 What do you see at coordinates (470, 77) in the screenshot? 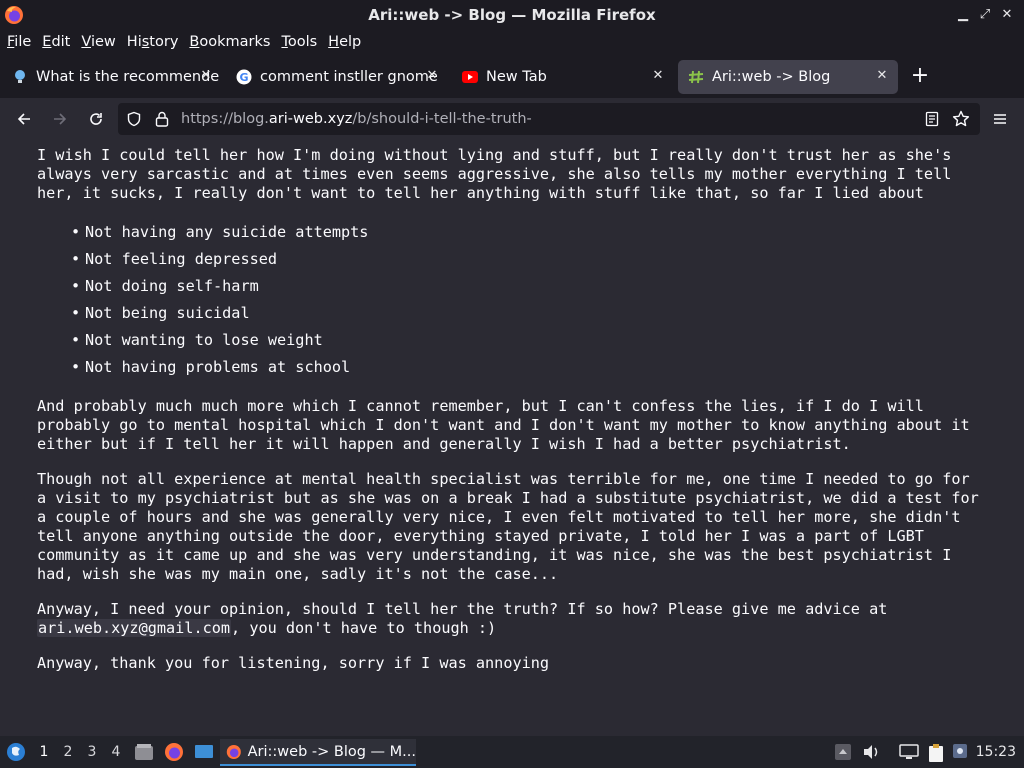
I see `youtube-icon` at bounding box center [470, 77].